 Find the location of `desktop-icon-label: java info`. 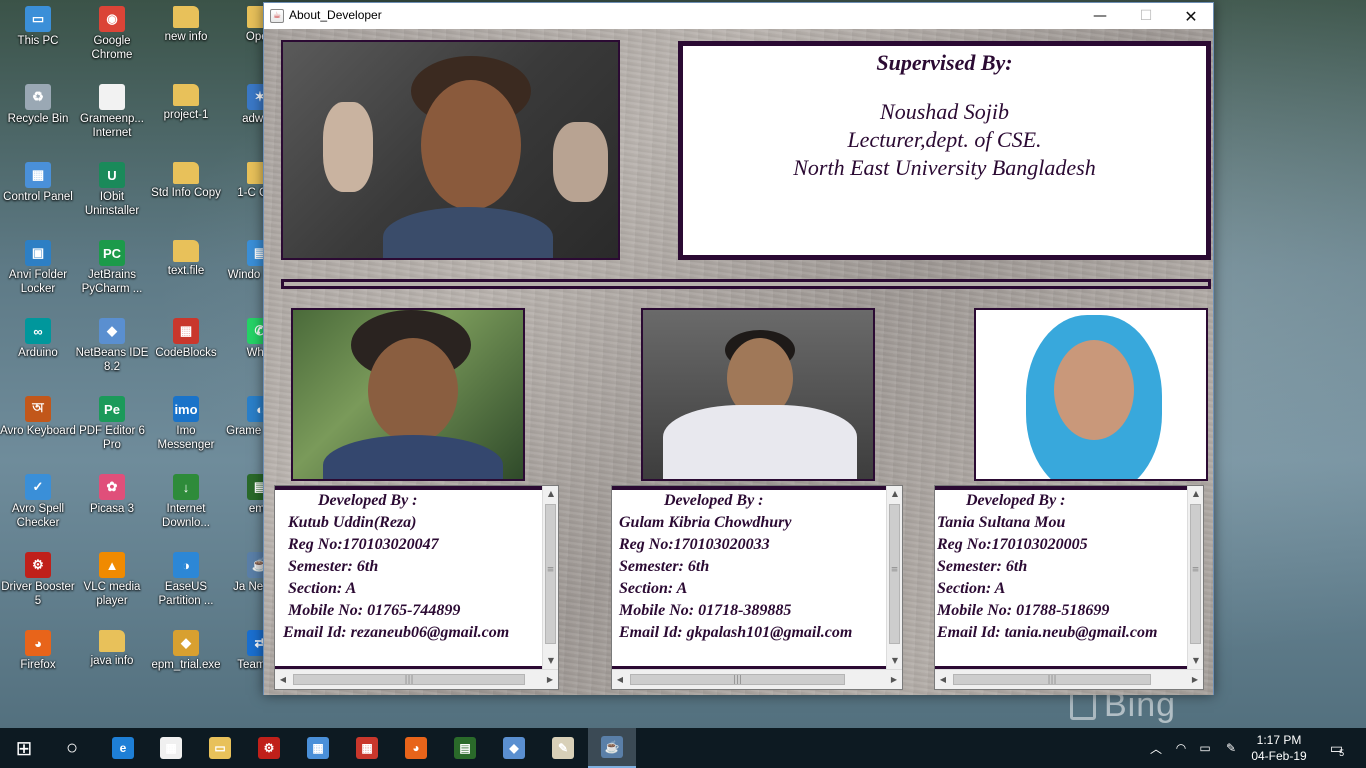

desktop-icon-label: java info is located at coordinates (112, 661).